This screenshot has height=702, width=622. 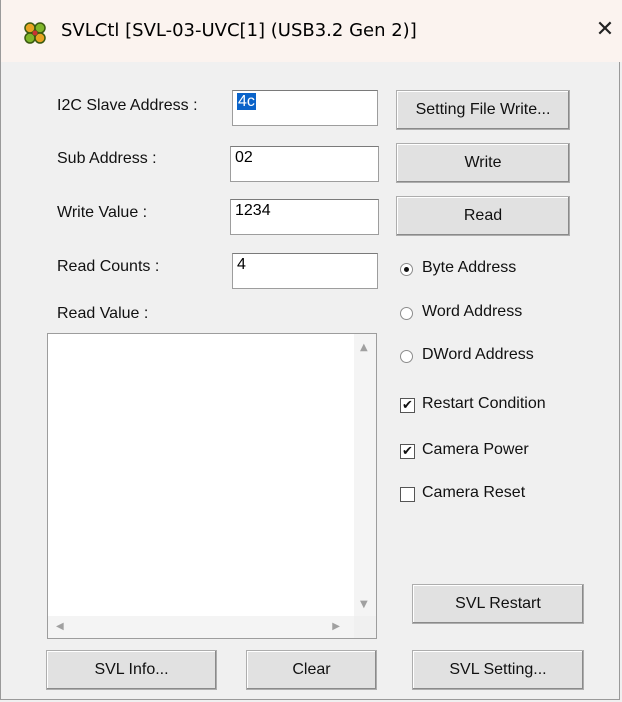 What do you see at coordinates (478, 355) in the screenshot?
I see `dword-address-label: DWord Address` at bounding box center [478, 355].